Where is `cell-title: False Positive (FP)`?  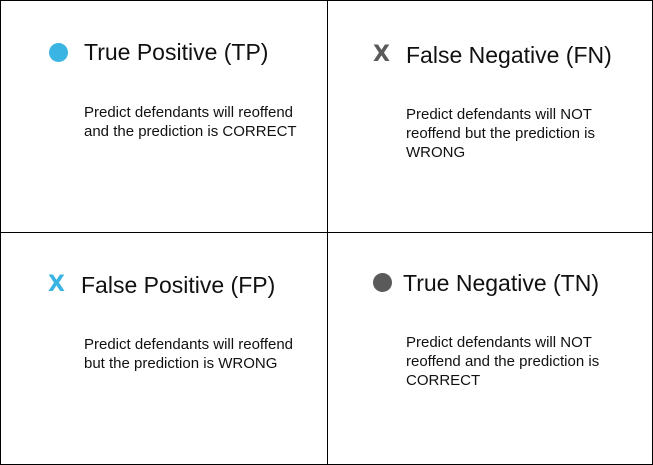
cell-title: False Positive (FP) is located at coordinates (178, 285).